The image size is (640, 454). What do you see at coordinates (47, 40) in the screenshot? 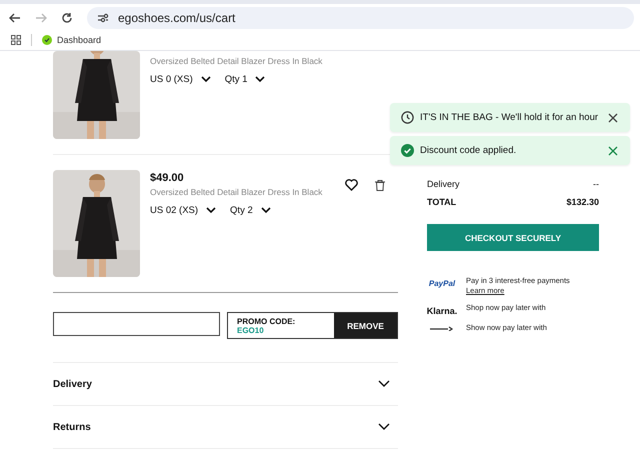
I see `site-logo-icon` at bounding box center [47, 40].